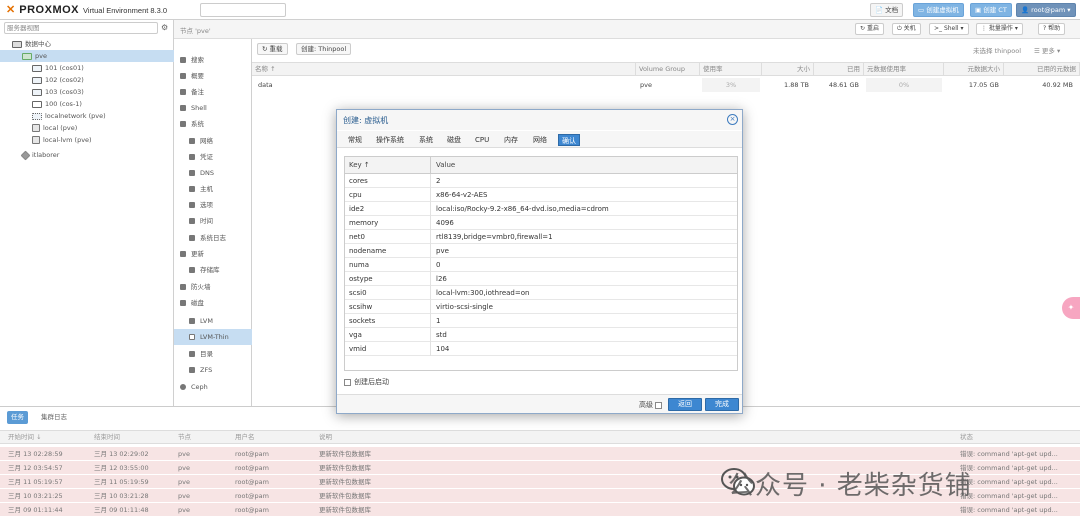  Describe the element at coordinates (166, 28) in the screenshot. I see `gear-icon: ⚙` at that location.